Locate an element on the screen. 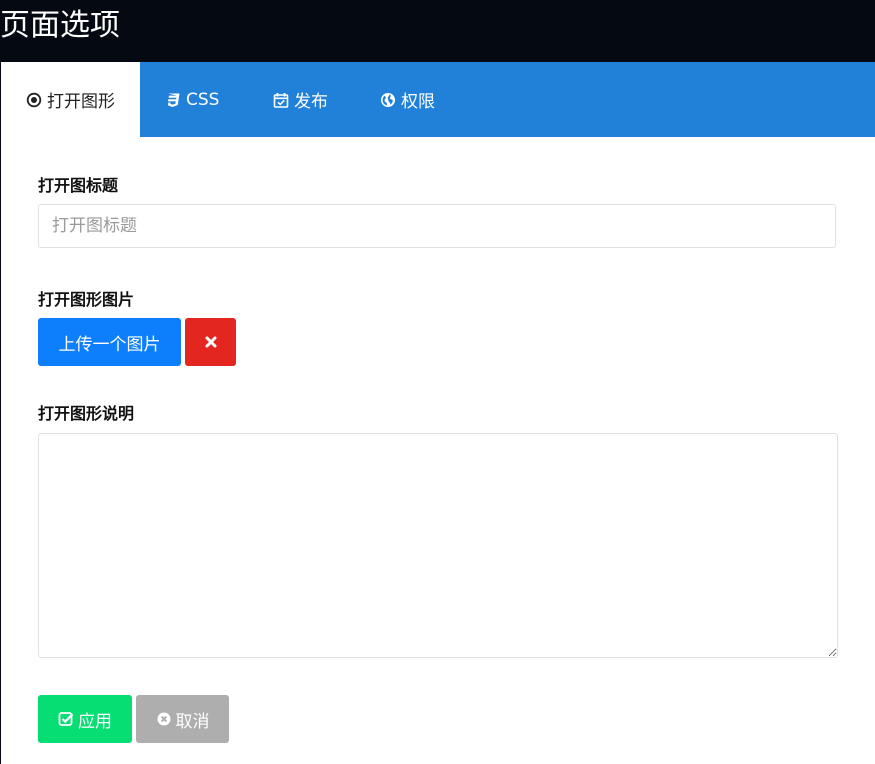 Image resolution: width=875 pixels, height=764 pixels. remove-image-button is located at coordinates (210, 342).